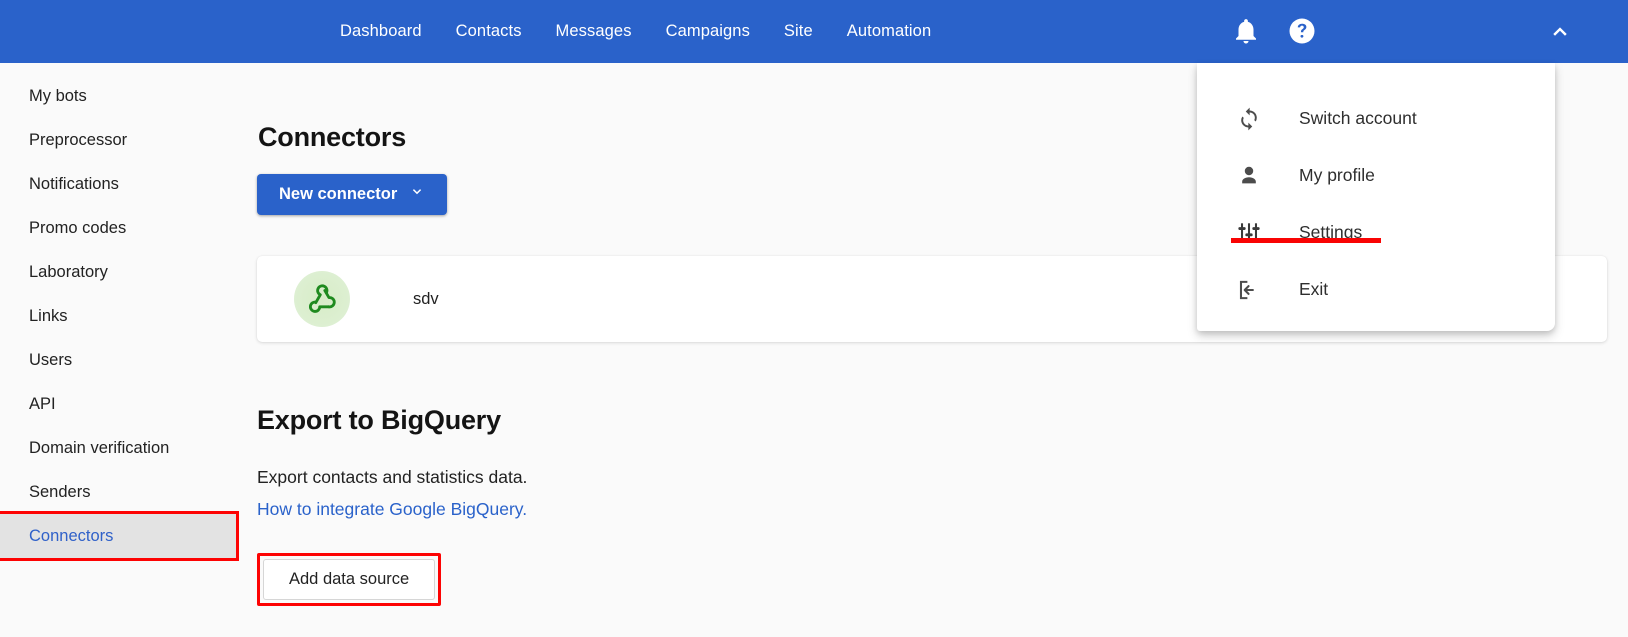 The width and height of the screenshot is (1628, 637). I want to click on account-dropdown-menu: Switch account My profile Settings Exit, so click(1376, 197).